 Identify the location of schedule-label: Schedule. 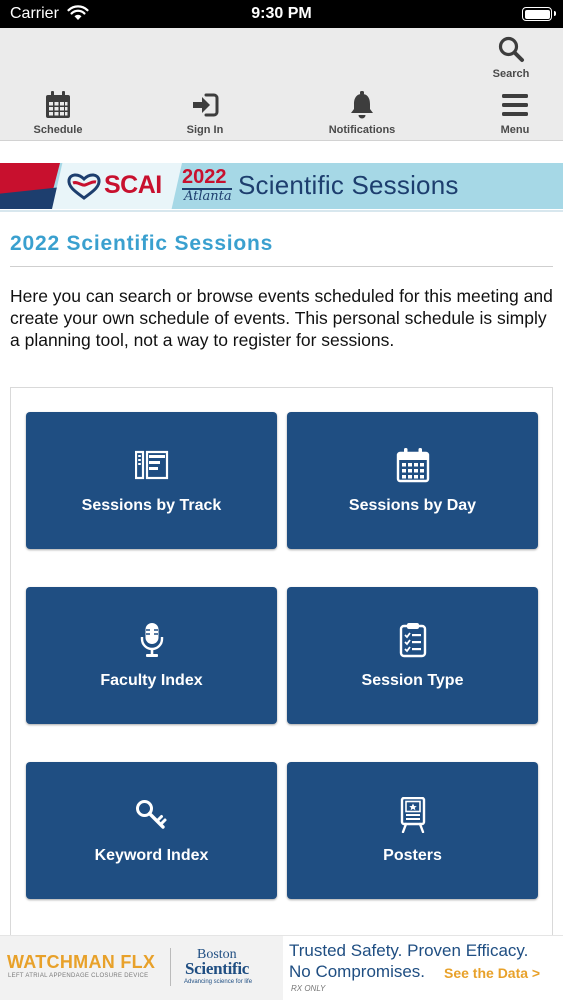
(58, 130).